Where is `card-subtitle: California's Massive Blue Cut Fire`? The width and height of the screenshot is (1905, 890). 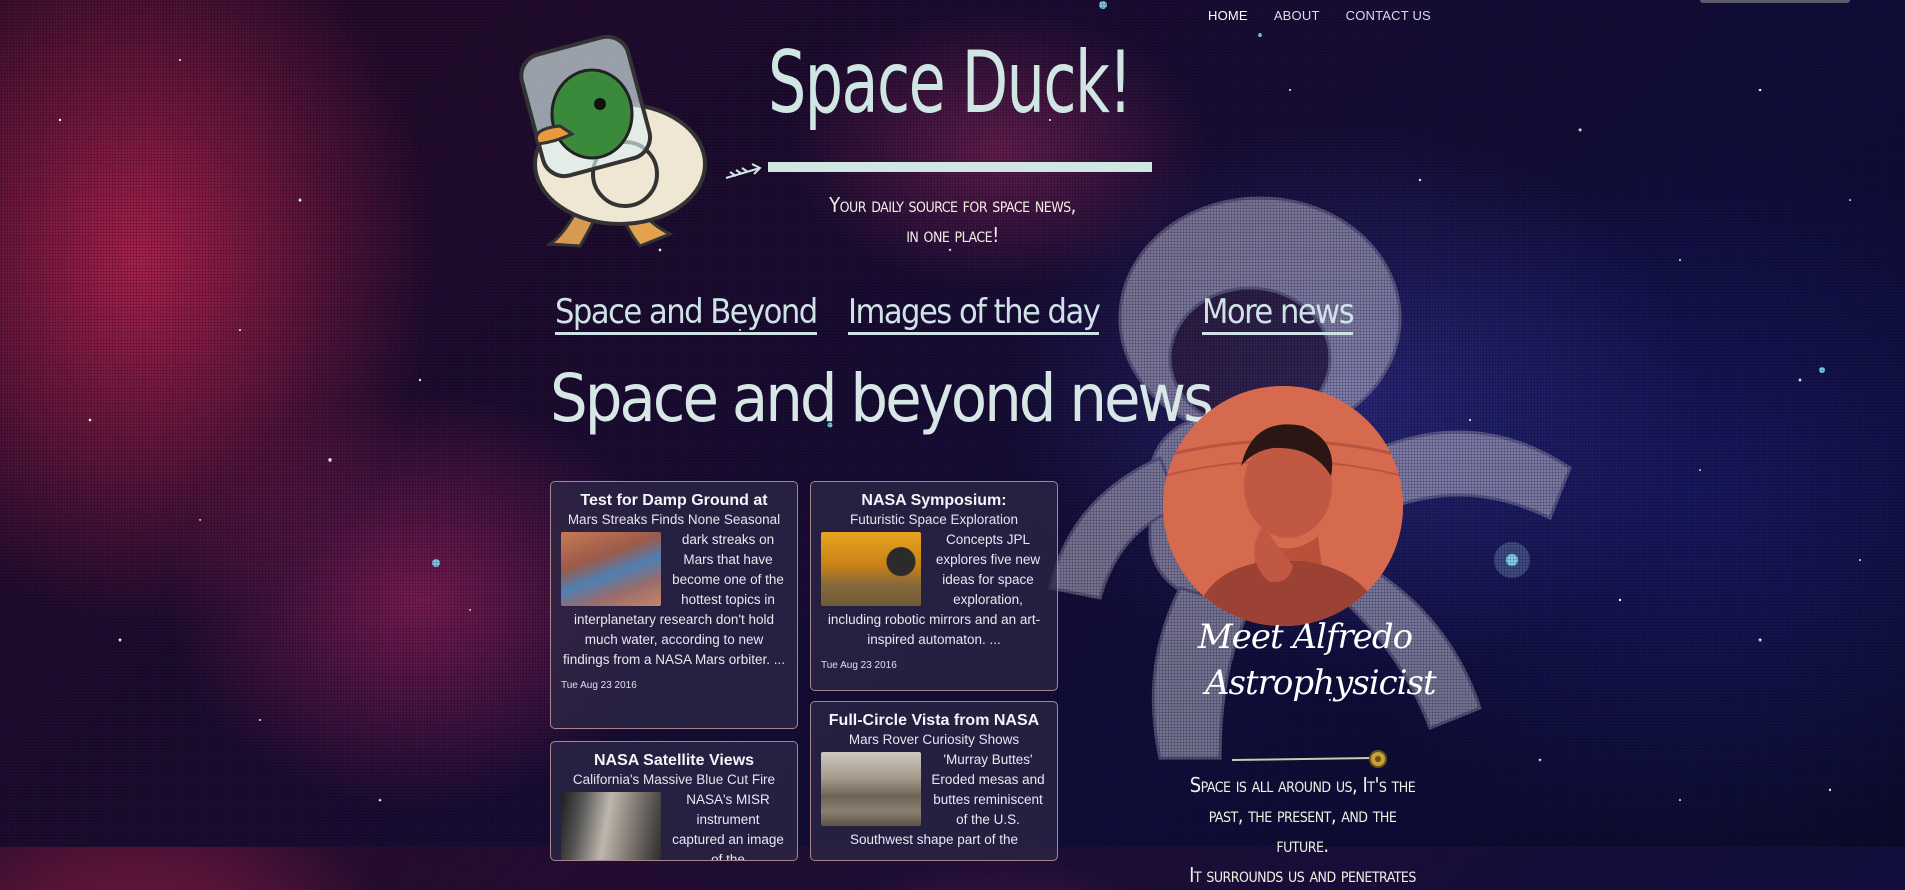 card-subtitle: California's Massive Blue Cut Fire is located at coordinates (674, 779).